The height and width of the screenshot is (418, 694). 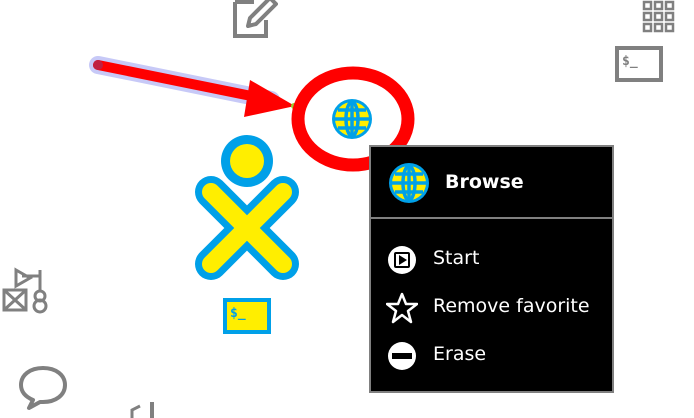 What do you see at coordinates (659, 17) in the screenshot?
I see `view-list-grid-icon` at bounding box center [659, 17].